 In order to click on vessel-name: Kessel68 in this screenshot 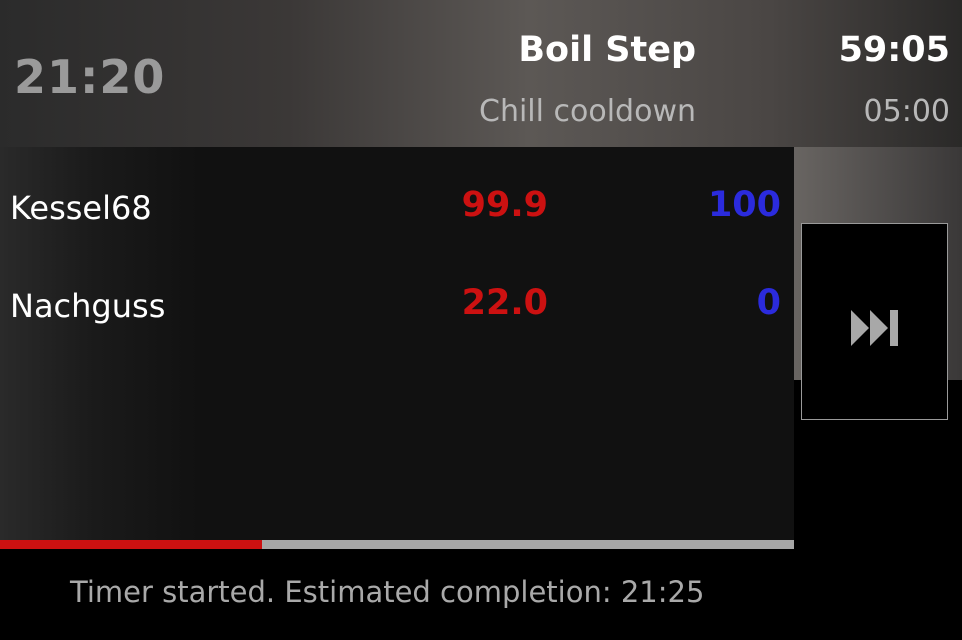, I will do `click(81, 208)`.